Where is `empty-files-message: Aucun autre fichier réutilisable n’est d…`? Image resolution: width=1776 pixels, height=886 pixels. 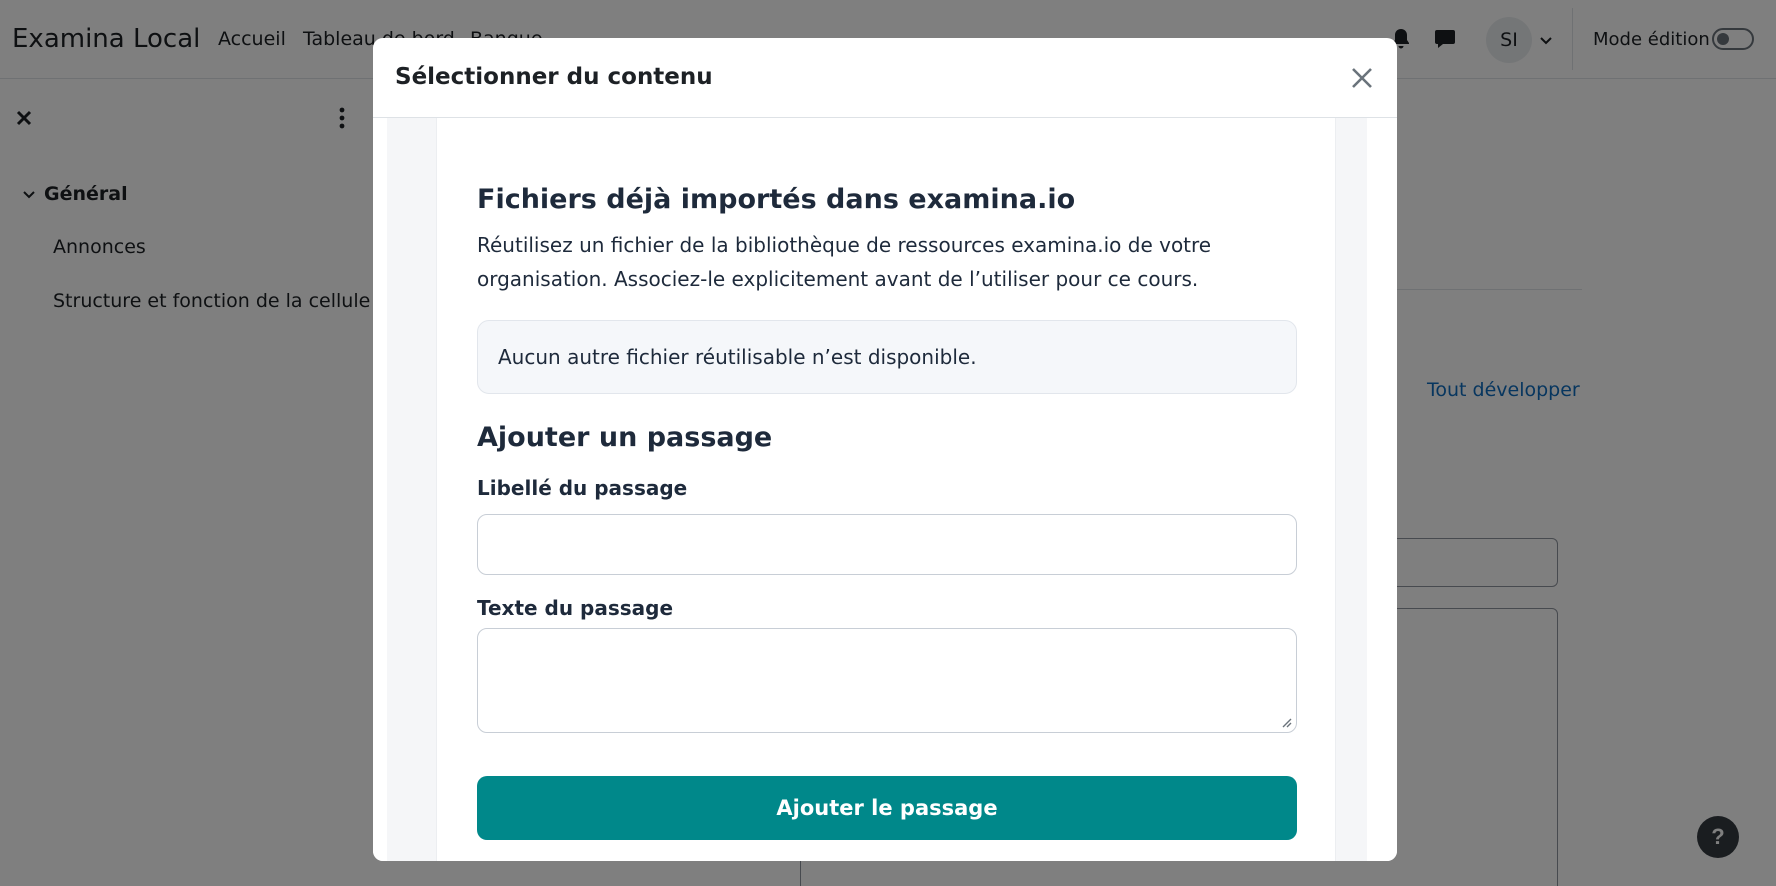
empty-files-message: Aucun autre fichier réutilisable n’est d… is located at coordinates (737, 357).